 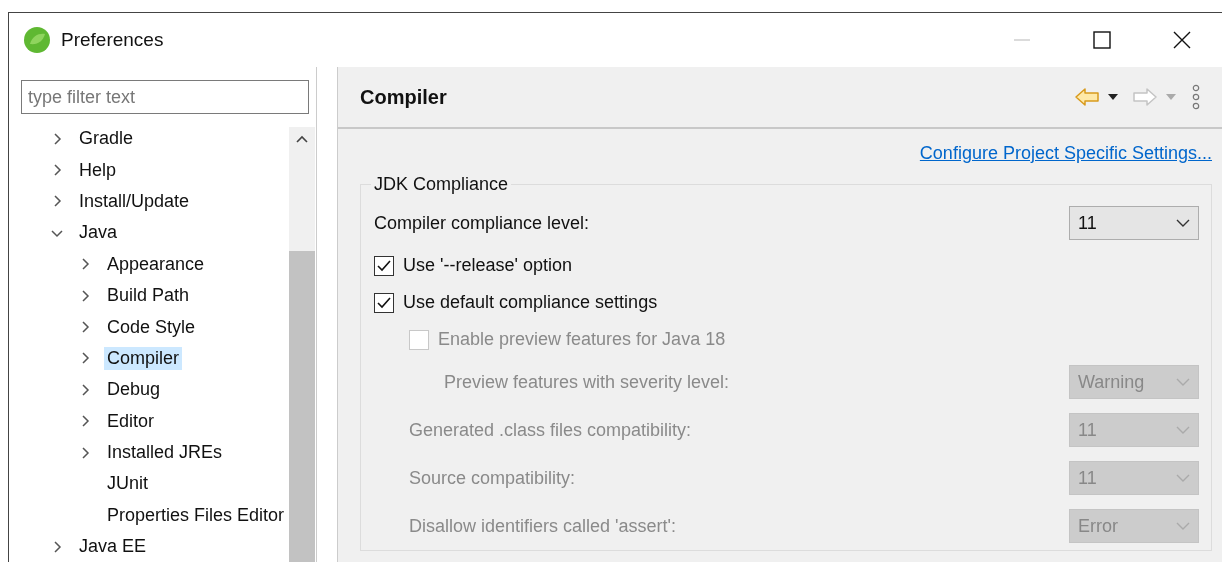 What do you see at coordinates (131, 421) in the screenshot?
I see `tree-item: Editor` at bounding box center [131, 421].